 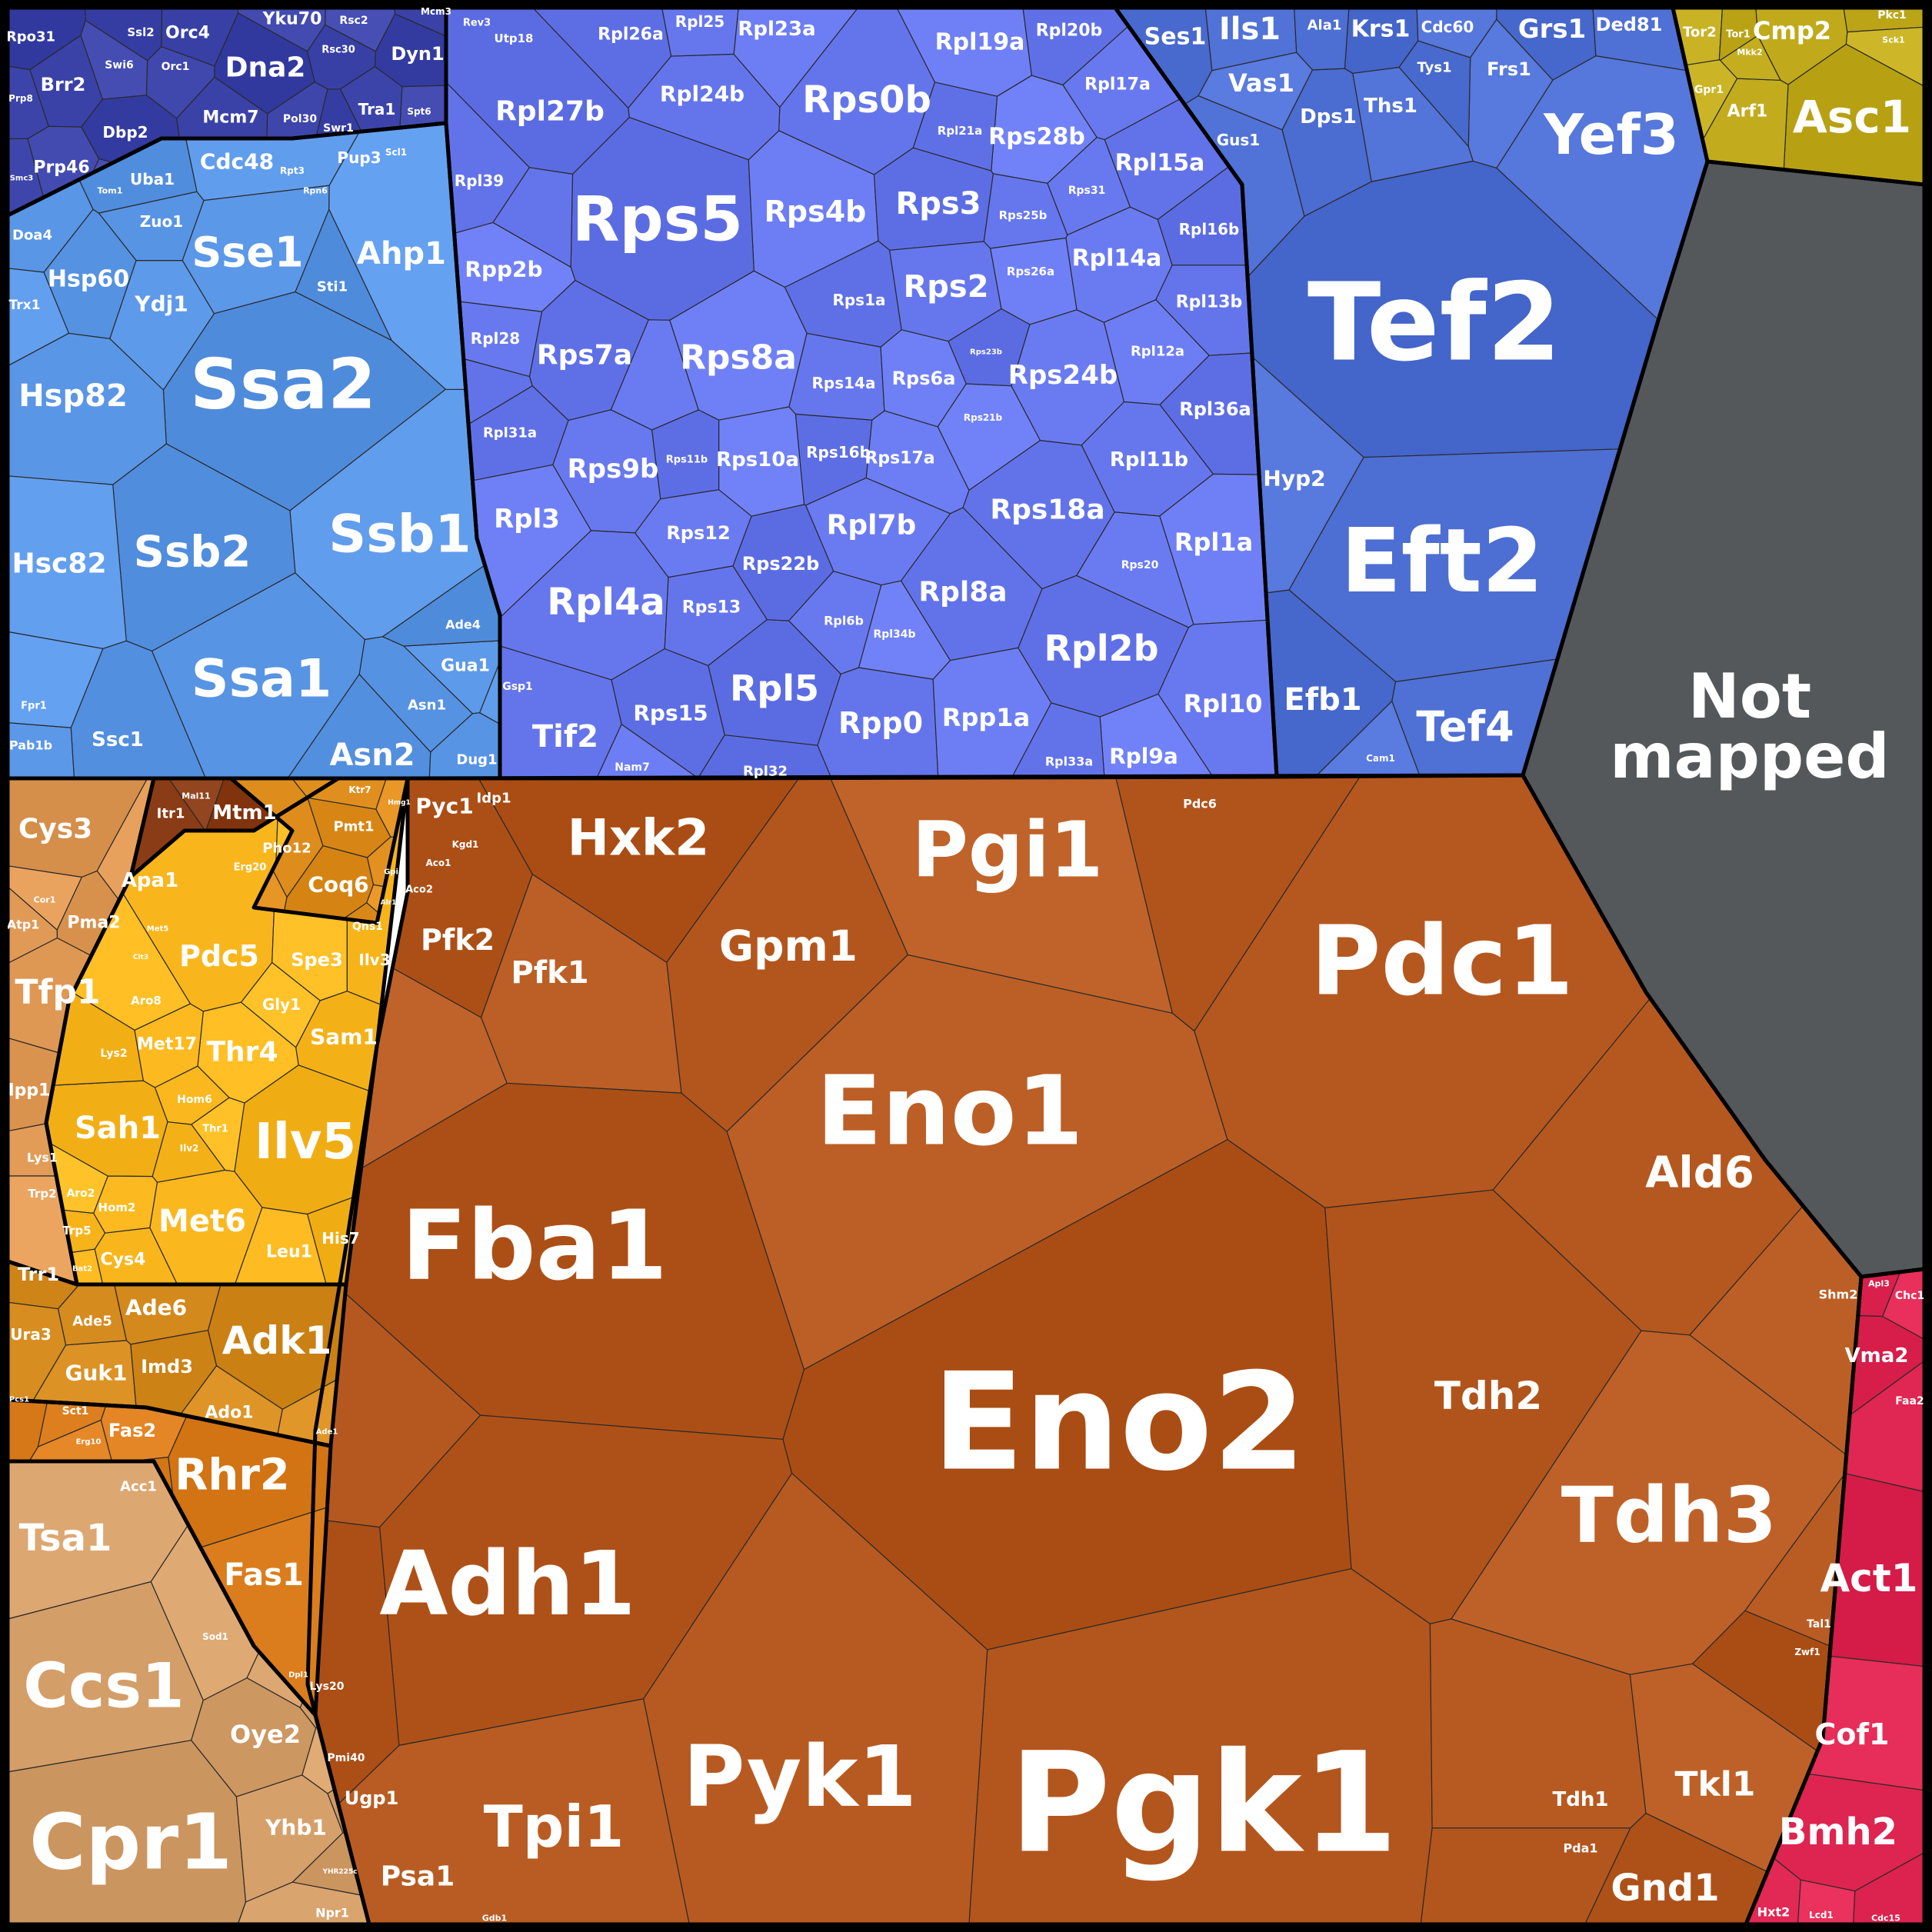 What do you see at coordinates (1807, 1652) in the screenshot?
I see `label-zwf1: Zwf1` at bounding box center [1807, 1652].